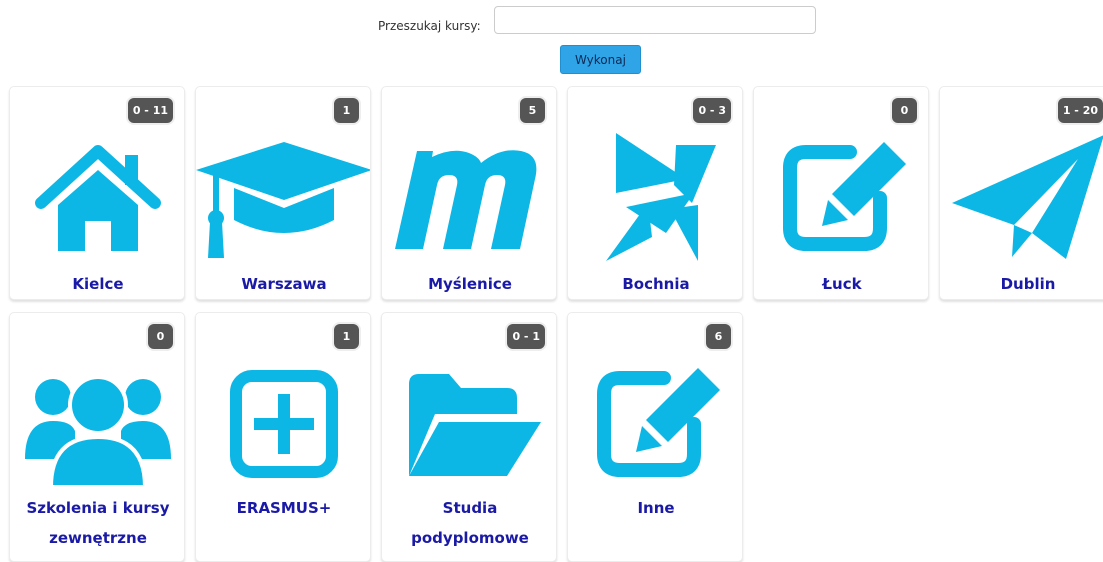 The height and width of the screenshot is (562, 1103). I want to click on category-tile-warszawa: 1 Warszawa, so click(283, 193).